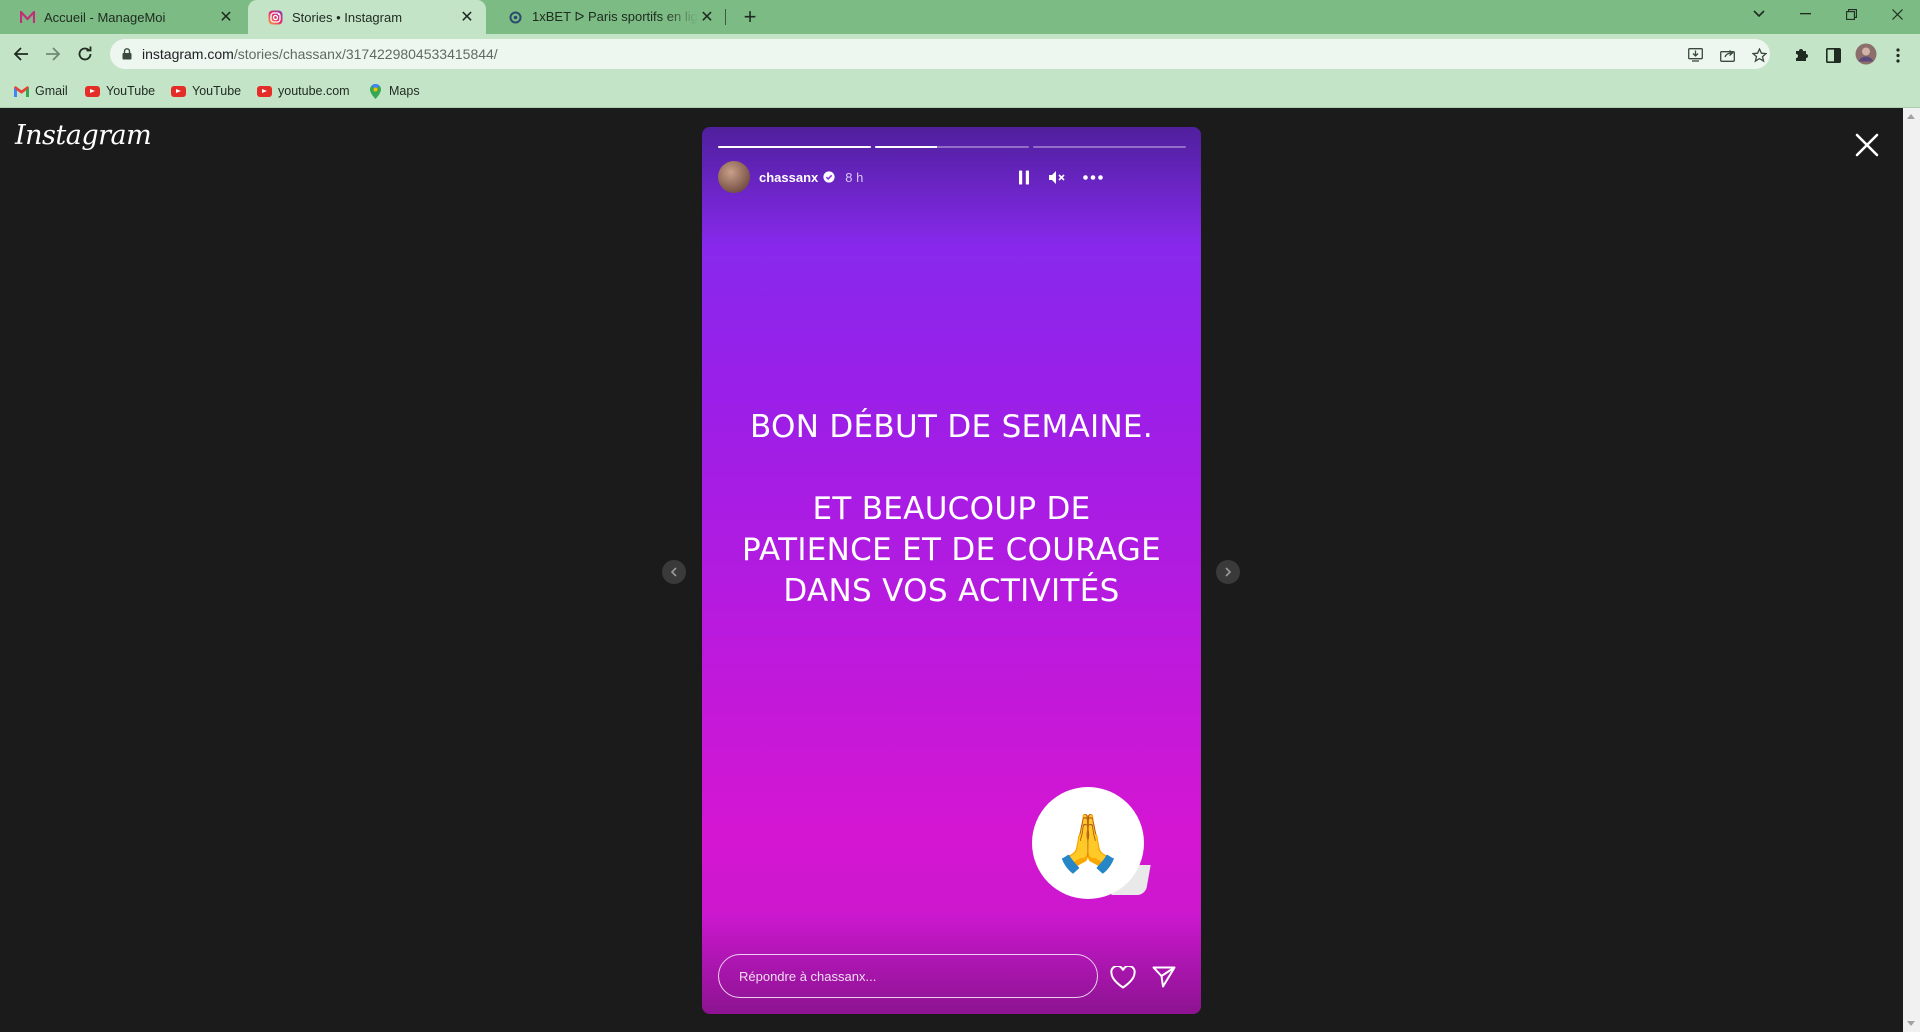 The width and height of the screenshot is (1920, 1032). Describe the element at coordinates (734, 177) in the screenshot. I see `story-user-avatar` at that location.